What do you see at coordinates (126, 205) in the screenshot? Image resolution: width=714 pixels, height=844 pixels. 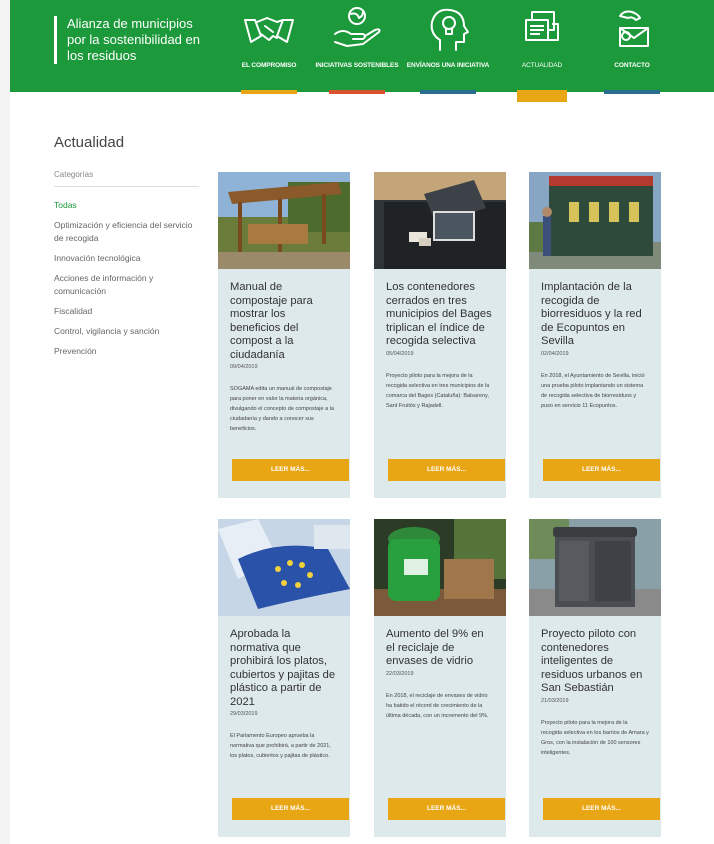 I see `category-item-todas: Todas` at bounding box center [126, 205].